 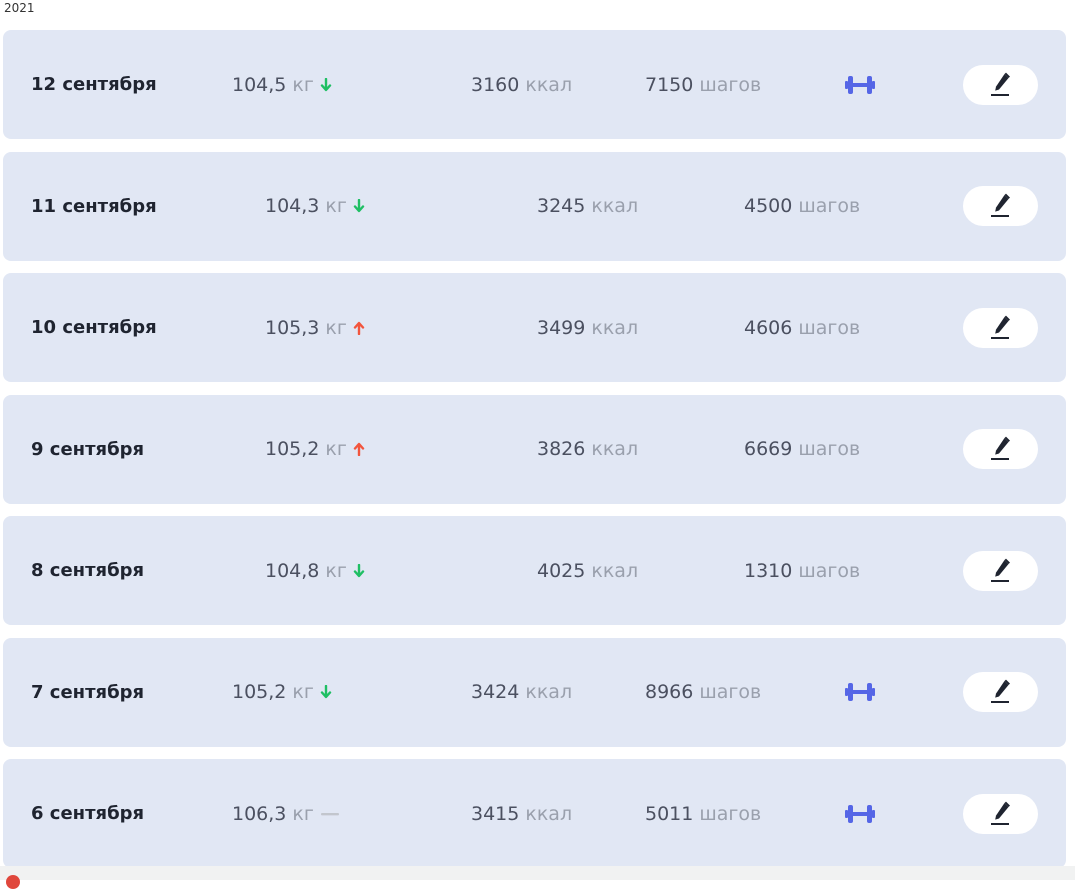 I want to click on entry-row: 6 сентября 106,3 кг 3415 ккал 5011 шагов, so click(x=534, y=813).